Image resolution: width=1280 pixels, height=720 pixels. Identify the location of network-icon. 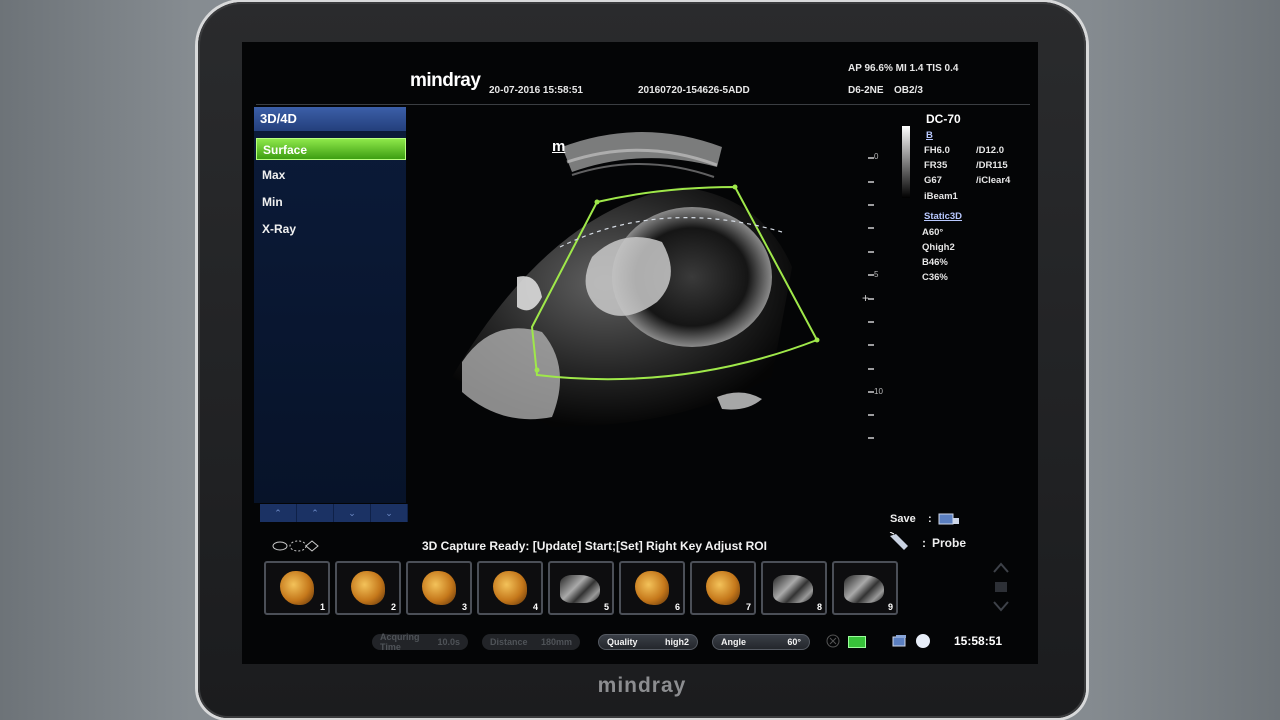
(833, 641).